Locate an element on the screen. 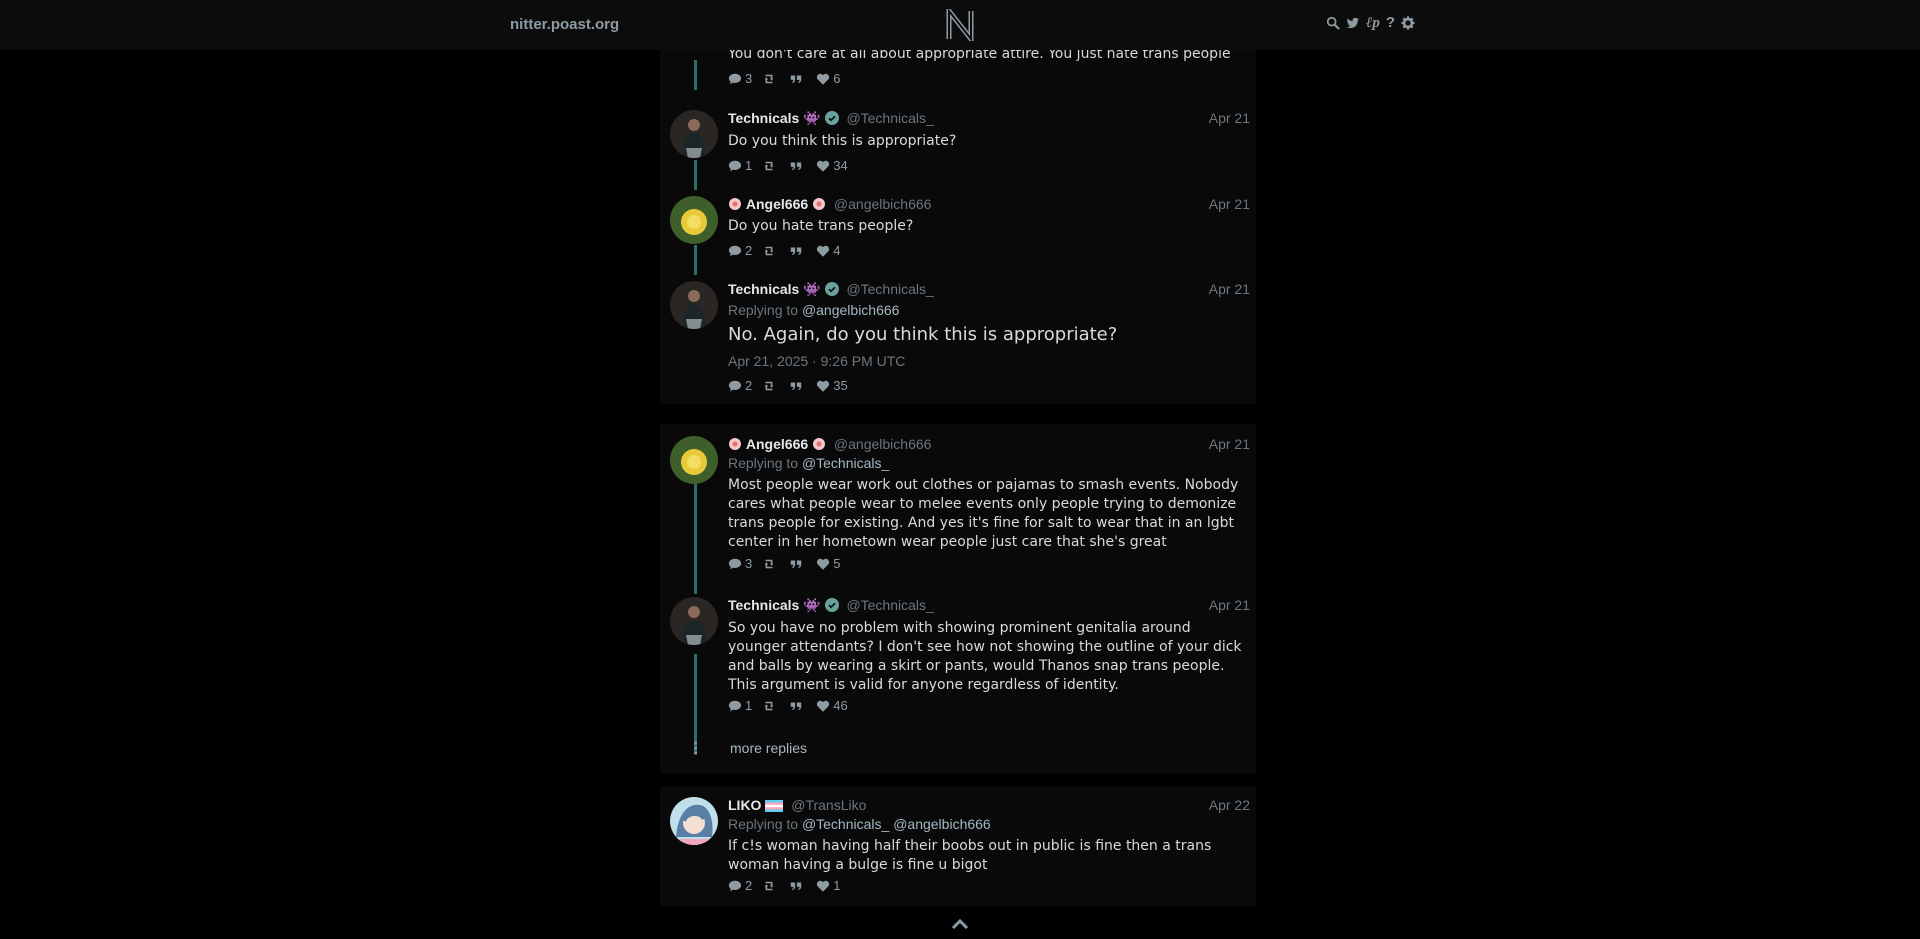  help-icon: ? is located at coordinates (1390, 22).